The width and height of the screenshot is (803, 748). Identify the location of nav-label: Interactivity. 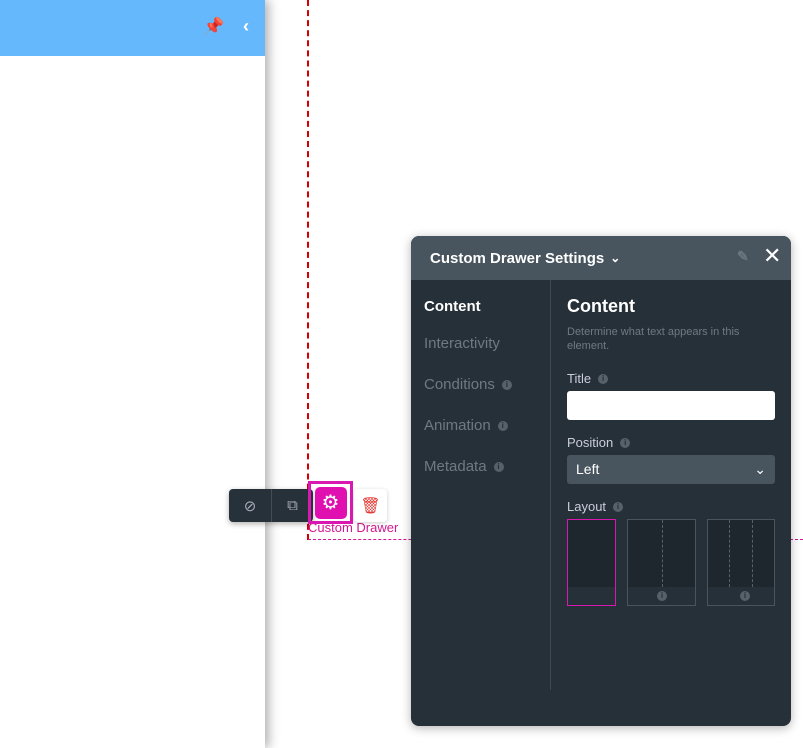
(462, 343).